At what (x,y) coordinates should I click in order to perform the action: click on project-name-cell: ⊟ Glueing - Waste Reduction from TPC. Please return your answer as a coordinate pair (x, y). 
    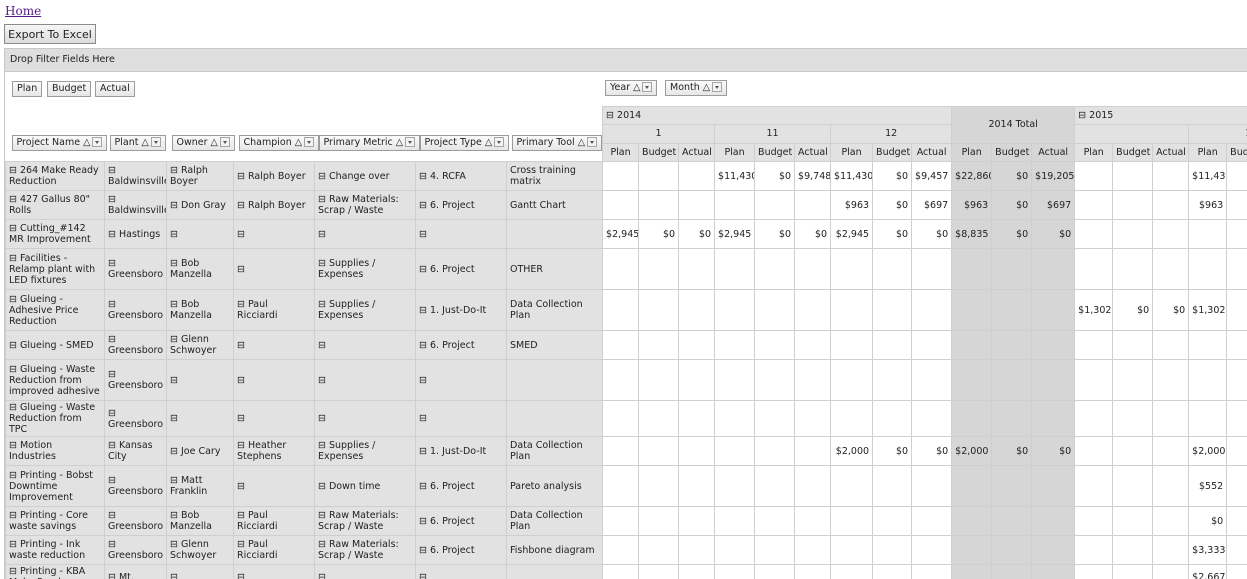
    Looking at the image, I should click on (55, 419).